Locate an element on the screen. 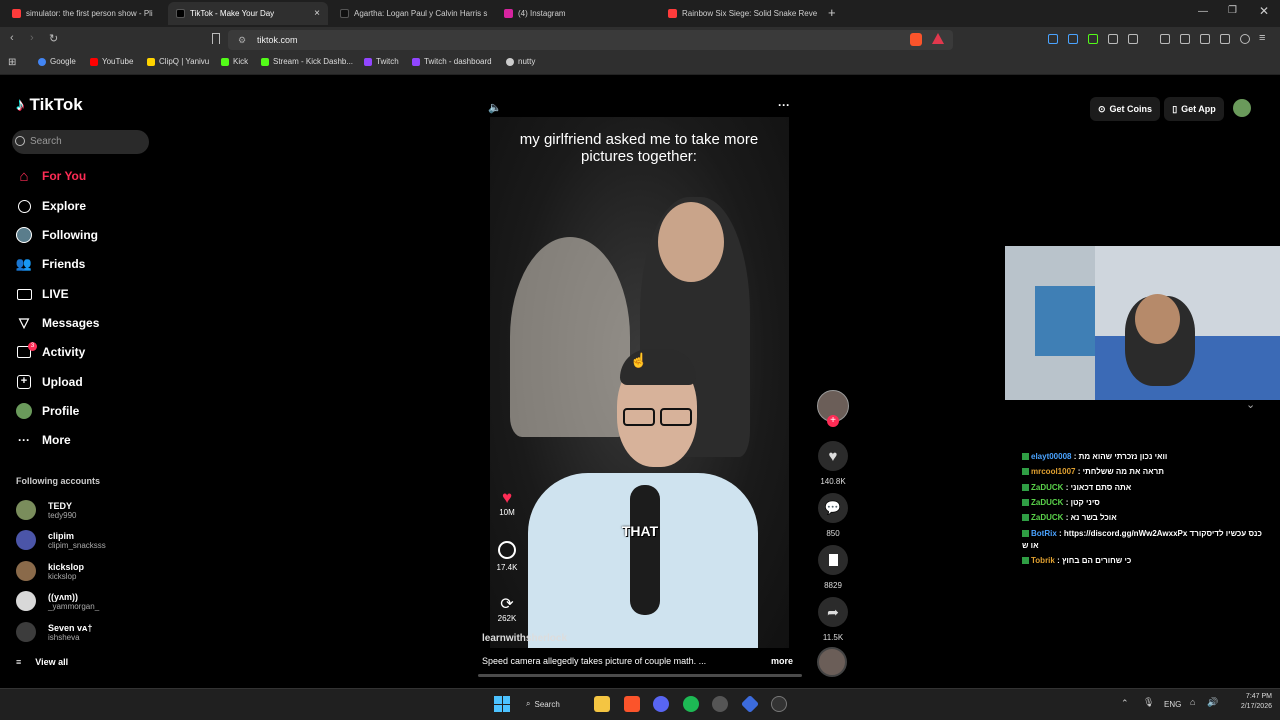 The width and height of the screenshot is (1280, 720). bookmark-twitch: Twitch is located at coordinates (381, 61).